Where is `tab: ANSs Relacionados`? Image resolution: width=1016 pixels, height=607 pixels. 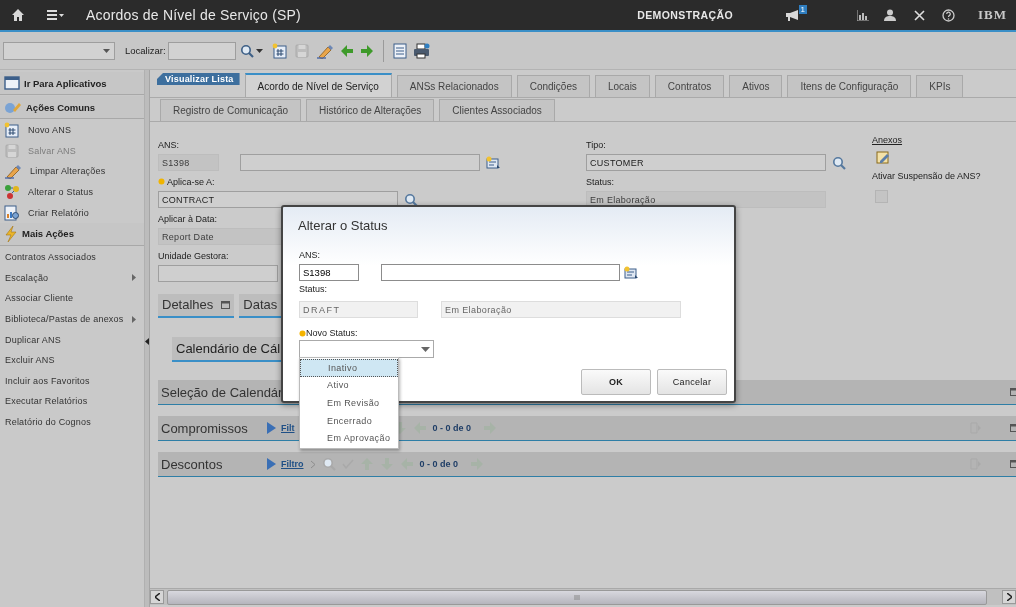 tab: ANSs Relacionados is located at coordinates (454, 86).